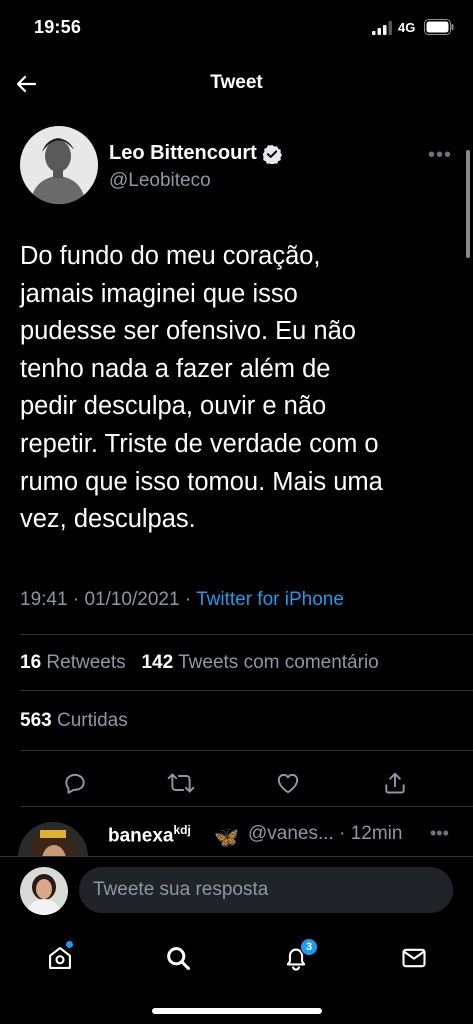 This screenshot has height=1024, width=473. I want to click on share-button, so click(395, 783).